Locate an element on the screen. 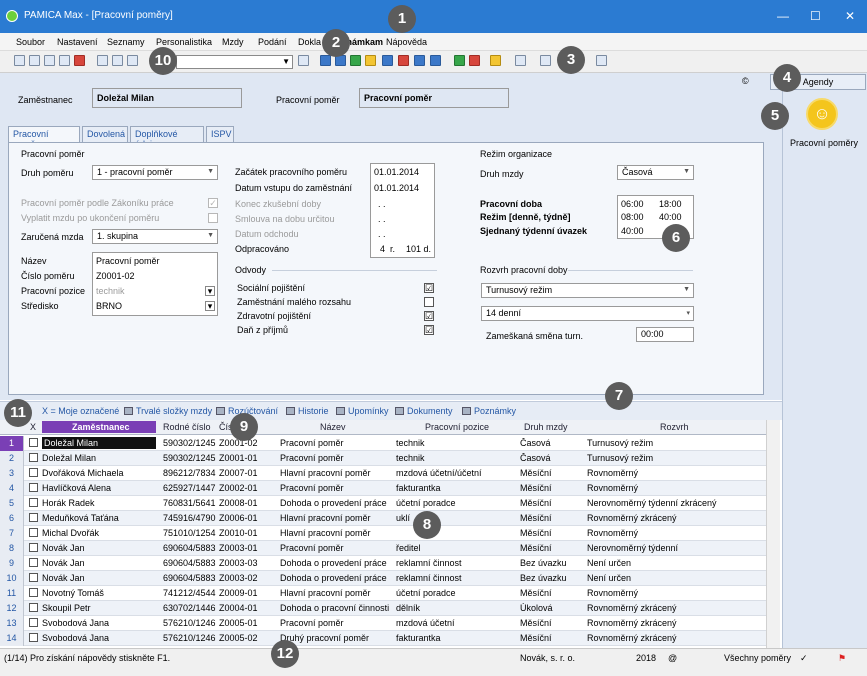  folder-icon is located at coordinates (495, 60).